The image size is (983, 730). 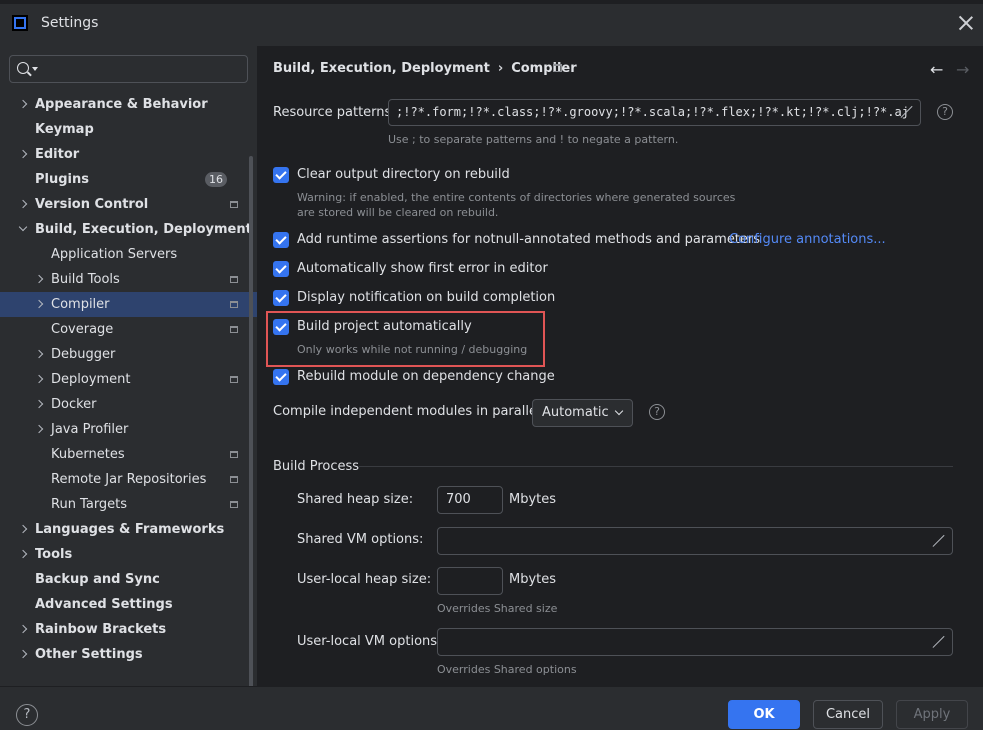 I want to click on clear-output-checkbox, so click(x=281, y=175).